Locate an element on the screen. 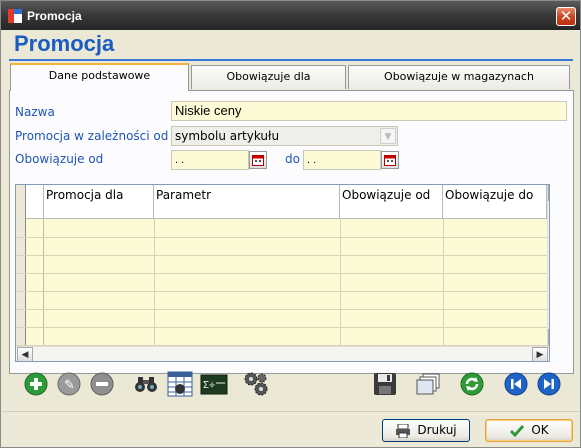 The image size is (581, 448). tab-obowiazuje-w-magazynach: Obowiązuje w magazynach is located at coordinates (459, 77).